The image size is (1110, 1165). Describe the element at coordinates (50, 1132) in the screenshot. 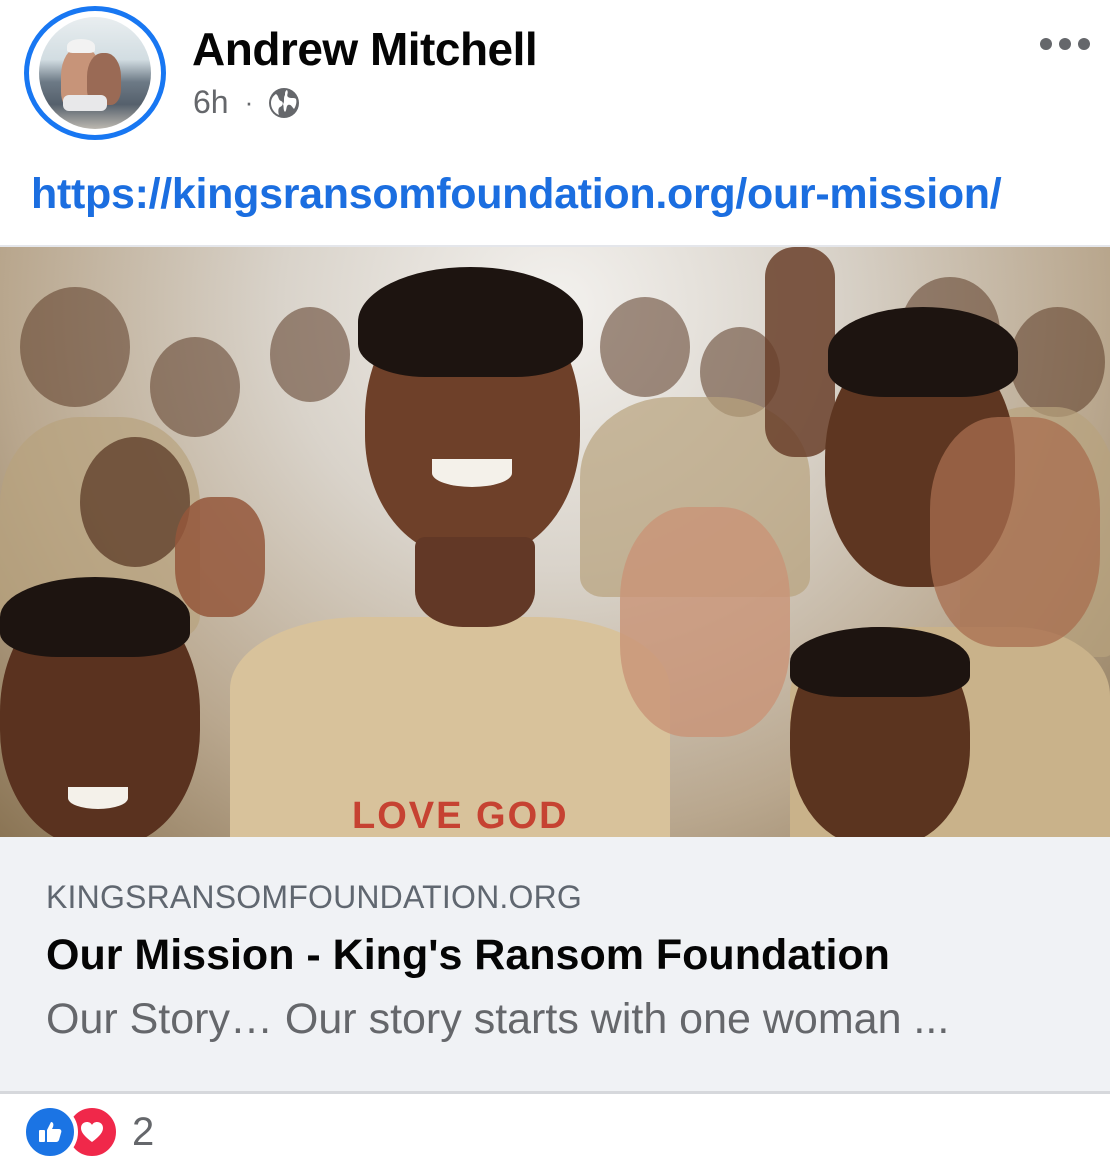

I see `like-icon` at that location.